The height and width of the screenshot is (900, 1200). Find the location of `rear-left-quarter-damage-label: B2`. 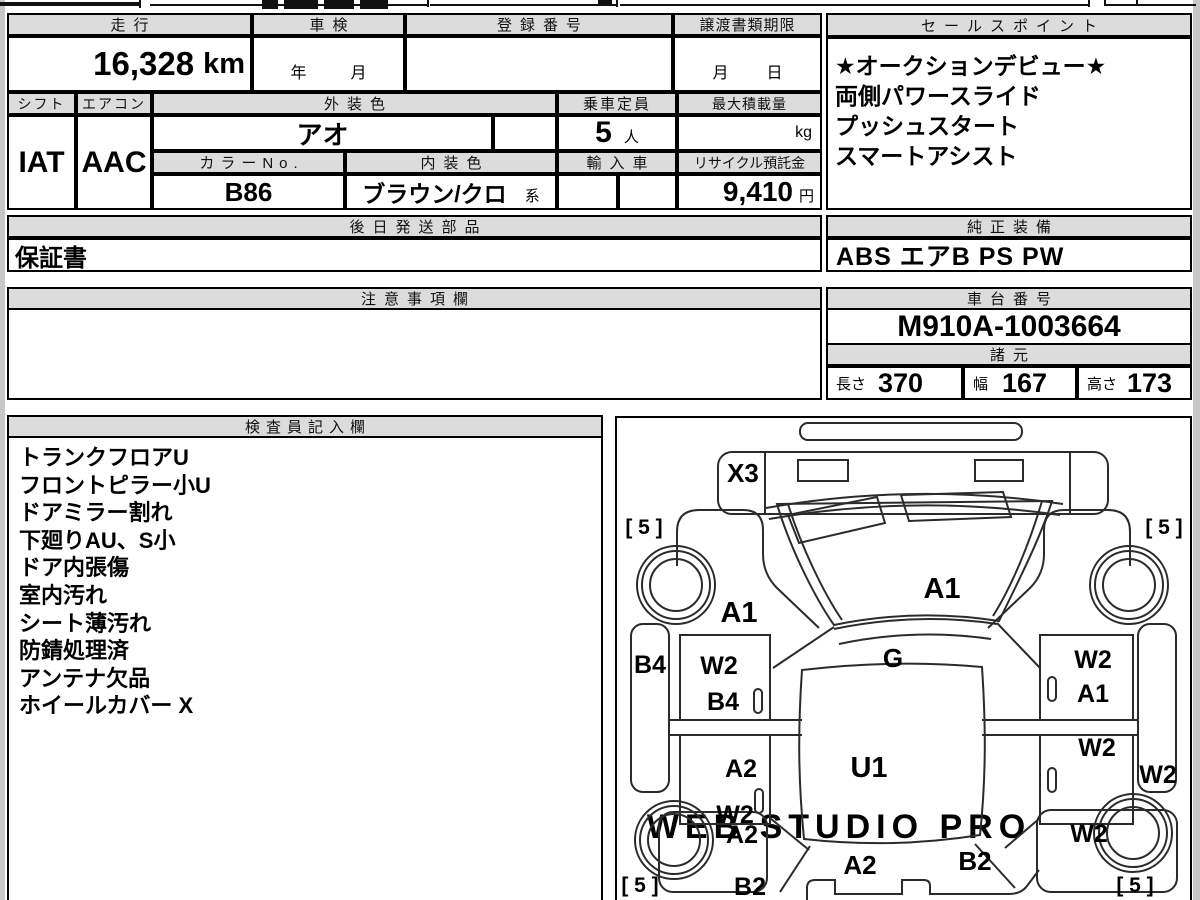

rear-left-quarter-damage-label: B2 is located at coordinates (750, 886).